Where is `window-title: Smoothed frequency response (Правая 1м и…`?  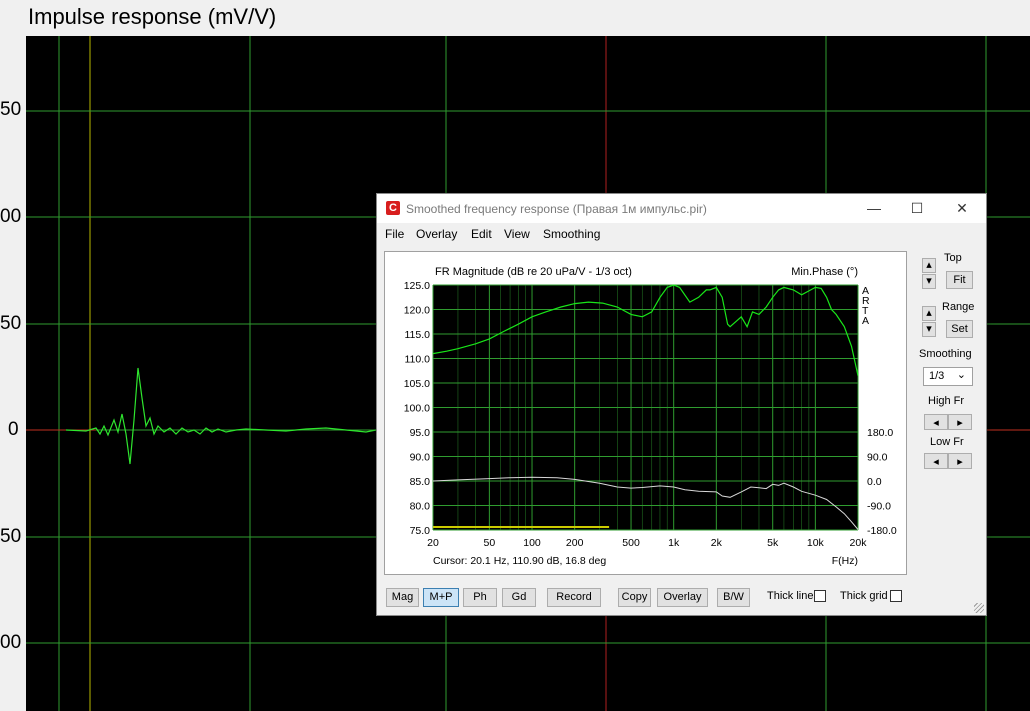
window-title: Smoothed frequency response (Правая 1м и… is located at coordinates (556, 209).